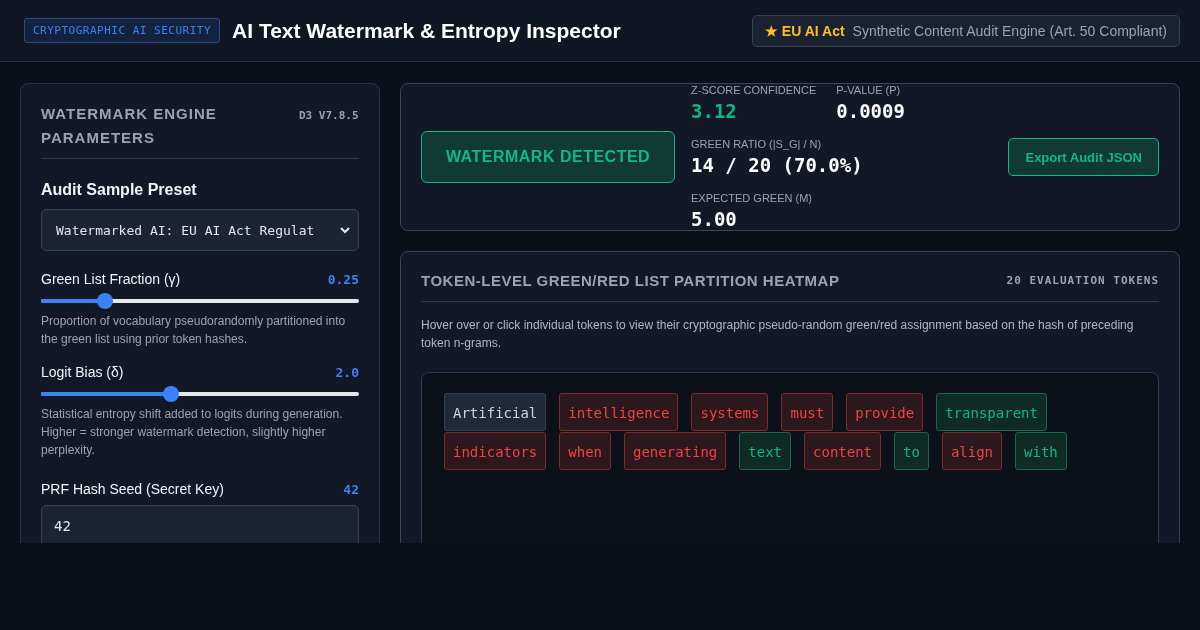 The height and width of the screenshot is (630, 1200). Describe the element at coordinates (714, 111) in the screenshot. I see `stat-value: 3.12` at that location.